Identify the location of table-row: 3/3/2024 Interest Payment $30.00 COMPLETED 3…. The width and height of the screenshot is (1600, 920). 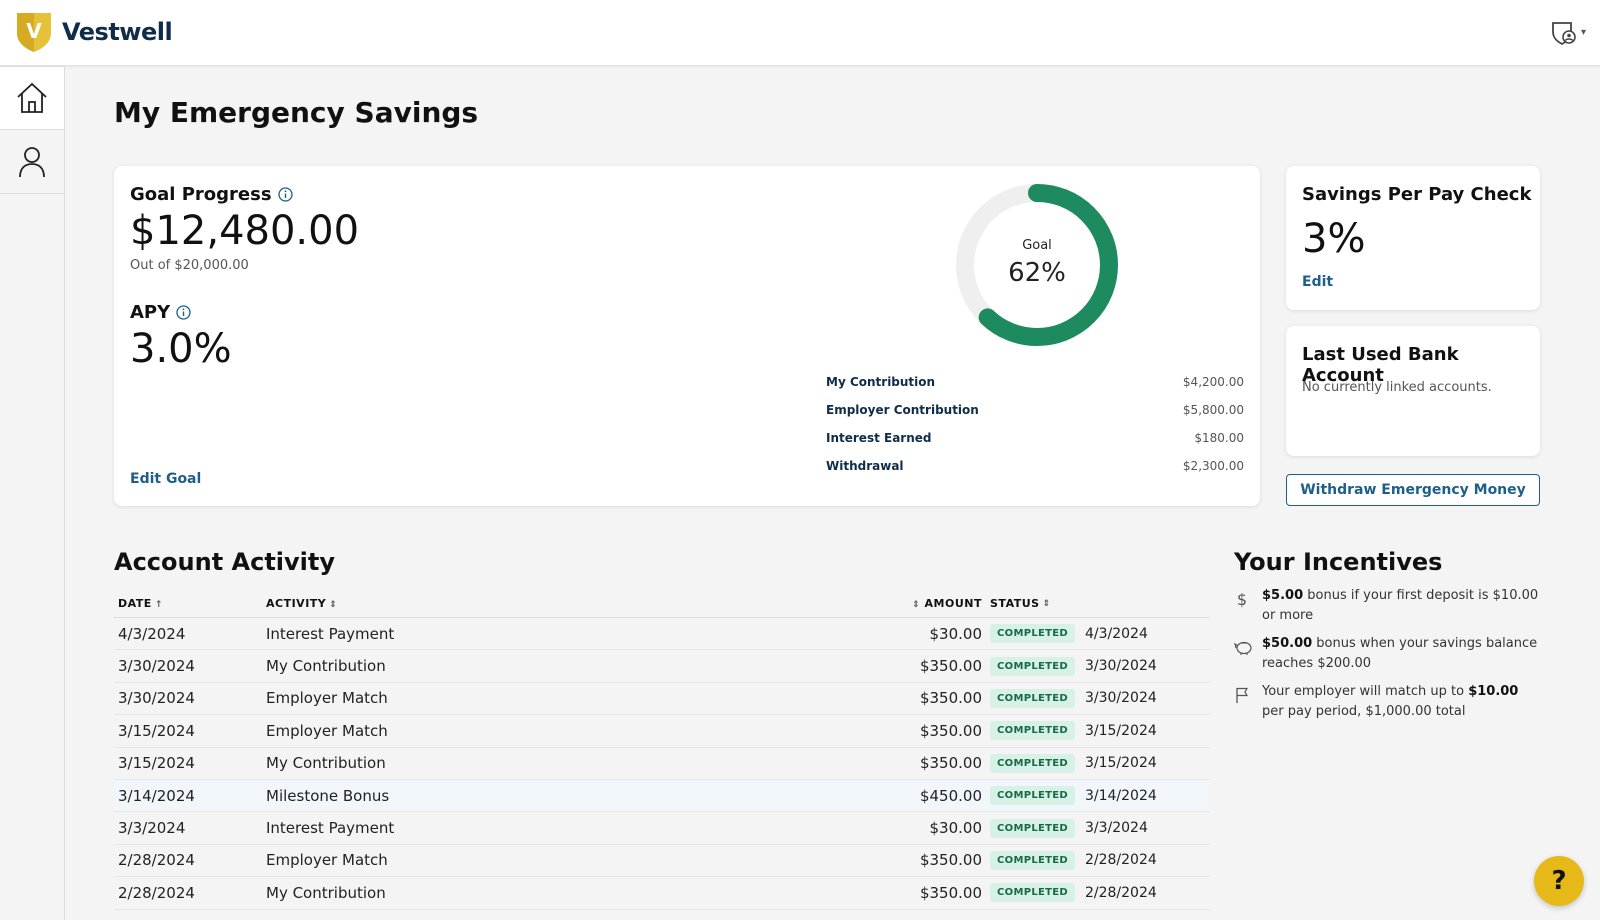
(662, 828).